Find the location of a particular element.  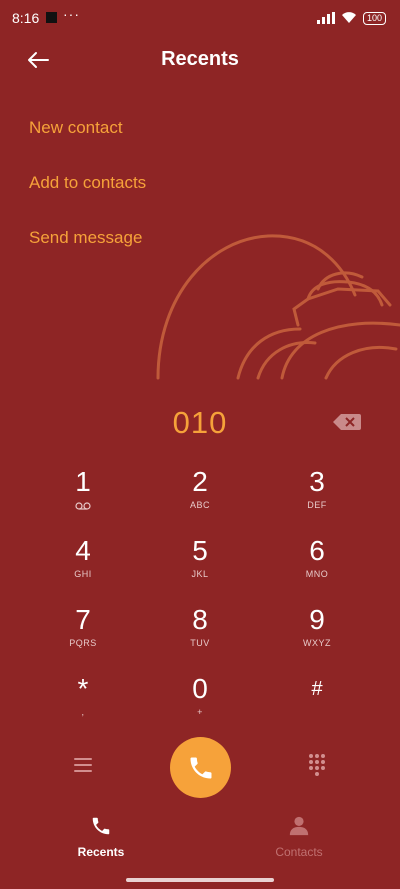

key-5: 5 JKL is located at coordinates (200, 565).